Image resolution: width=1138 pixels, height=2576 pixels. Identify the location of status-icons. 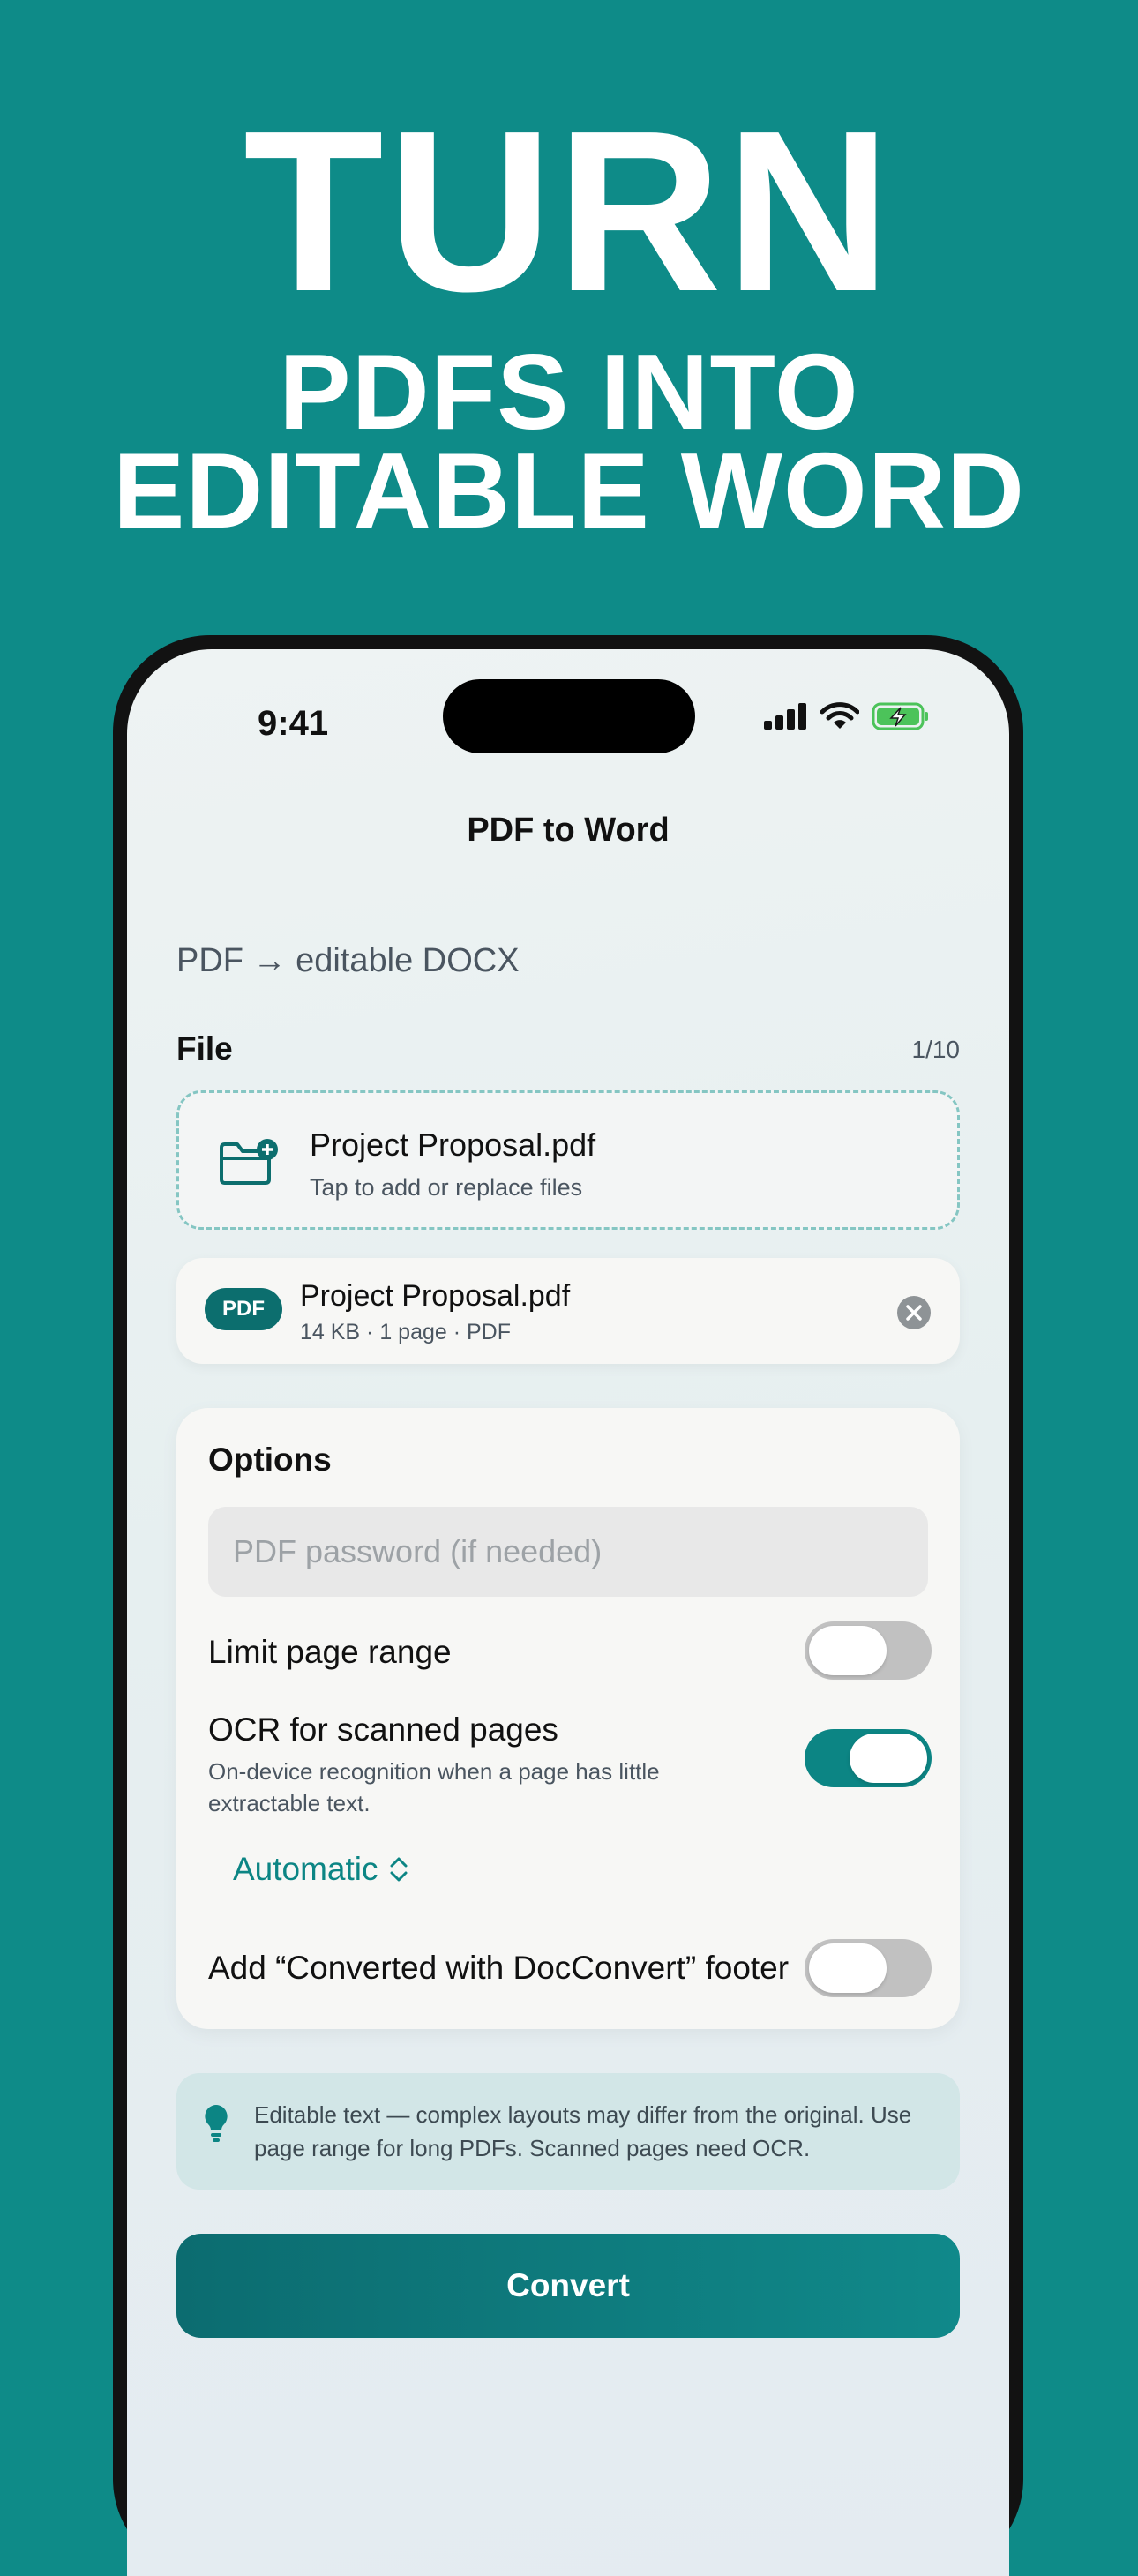
(847, 716).